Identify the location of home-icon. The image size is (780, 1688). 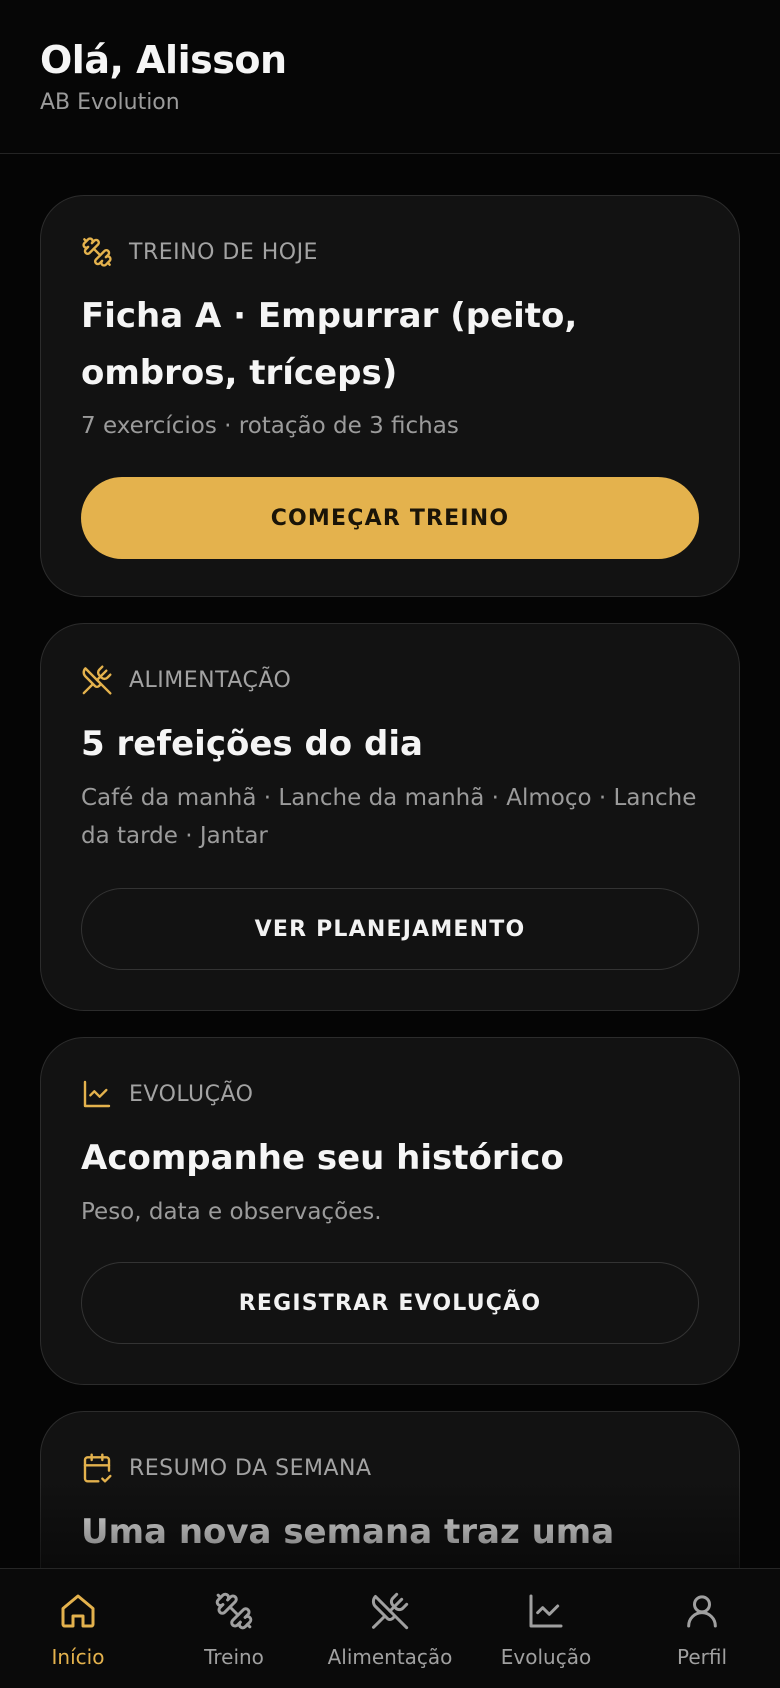
(78, 1611).